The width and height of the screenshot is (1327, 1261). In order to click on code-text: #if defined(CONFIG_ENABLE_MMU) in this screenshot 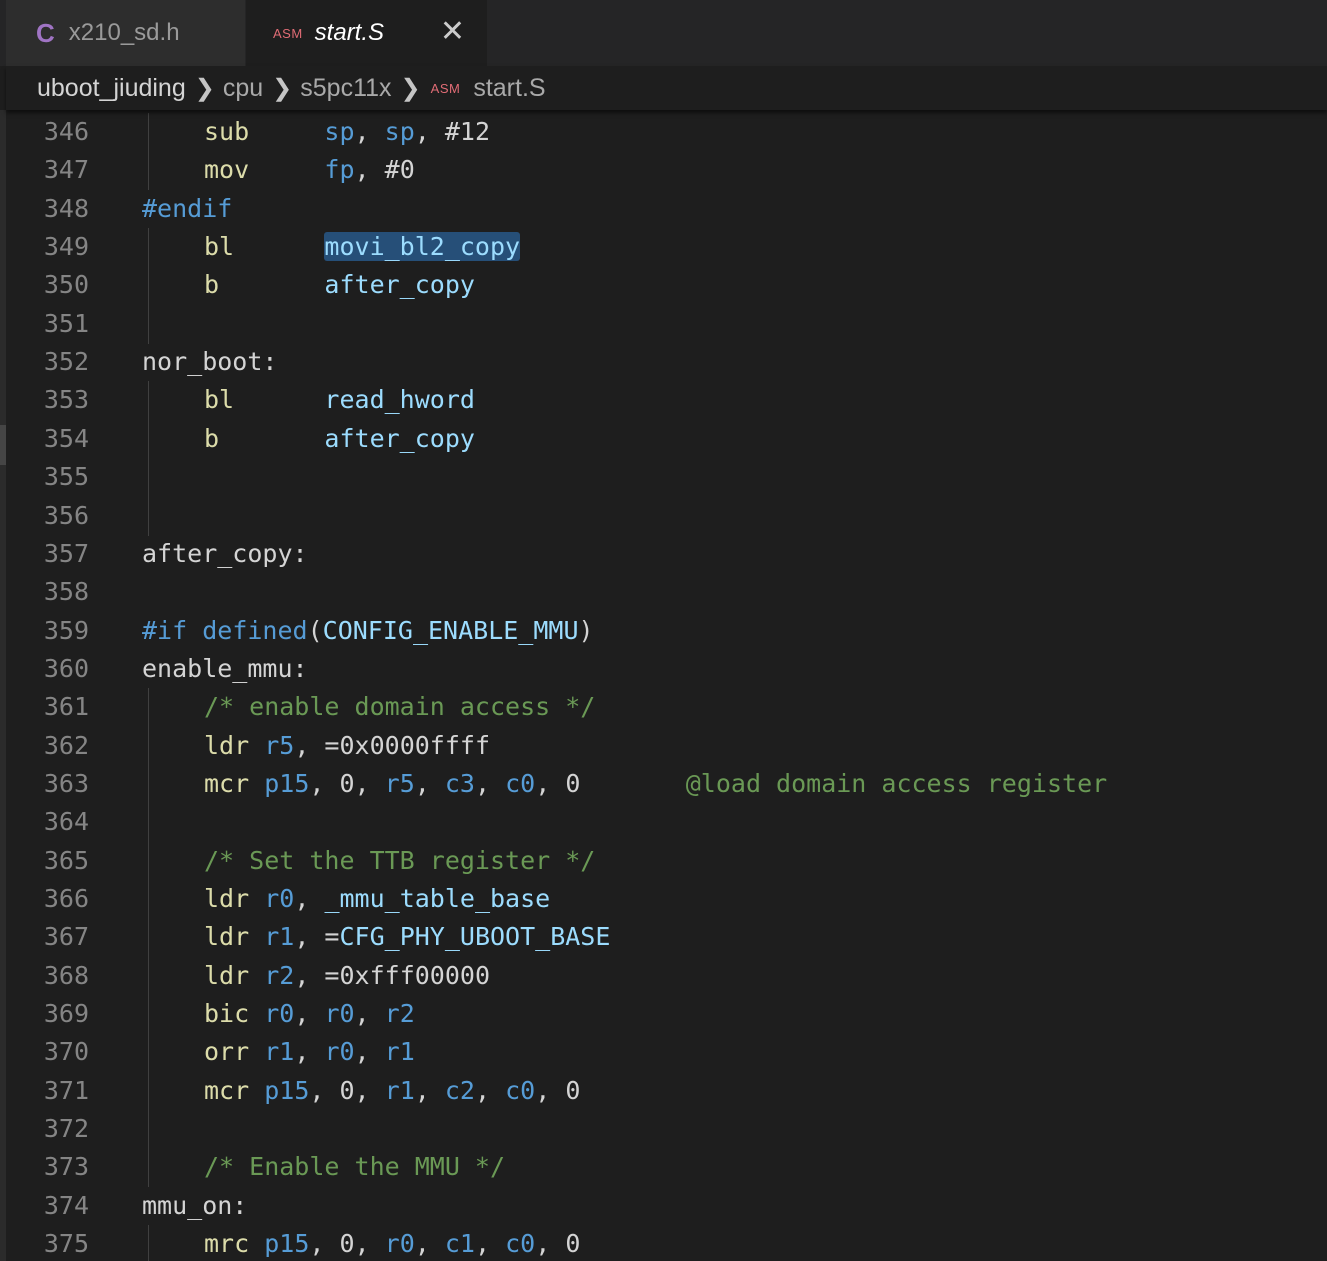, I will do `click(368, 631)`.